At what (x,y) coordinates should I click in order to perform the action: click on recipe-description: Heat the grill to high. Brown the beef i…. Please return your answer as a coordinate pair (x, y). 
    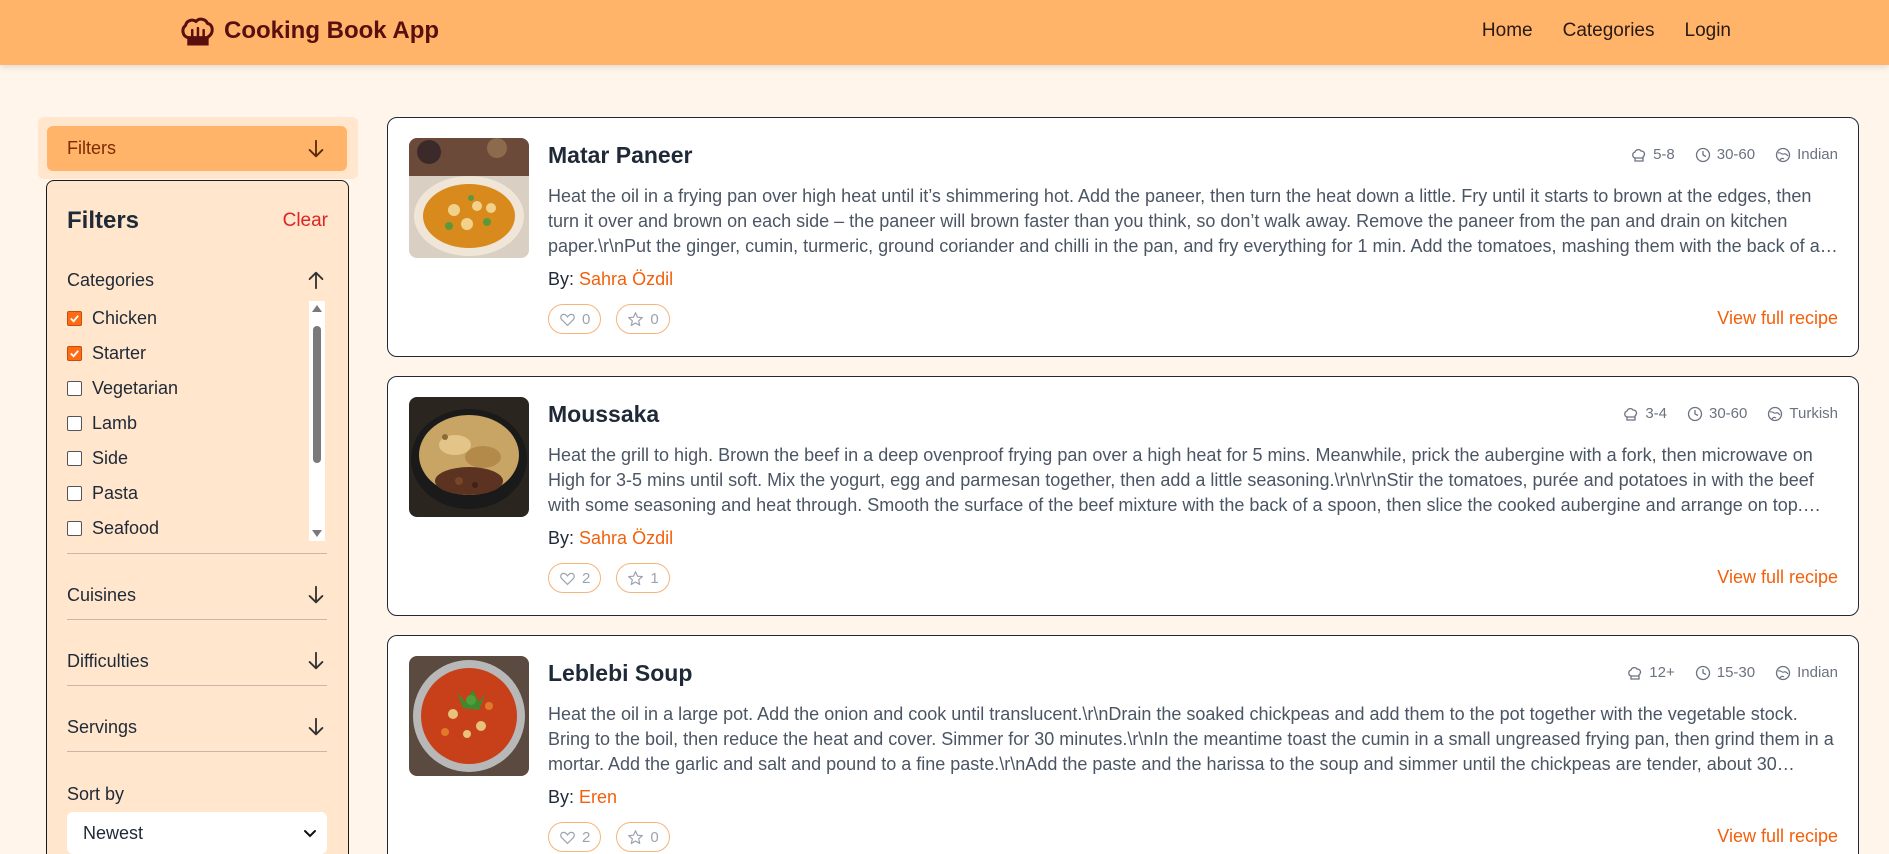
    Looking at the image, I should click on (1181, 480).